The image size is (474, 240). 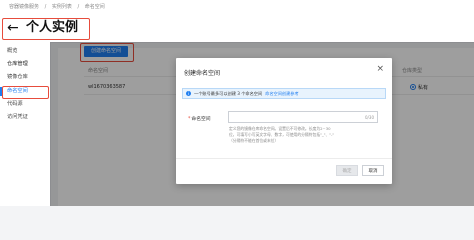 What do you see at coordinates (202, 73) in the screenshot?
I see `dialog-title: 创建命名空间` at bounding box center [202, 73].